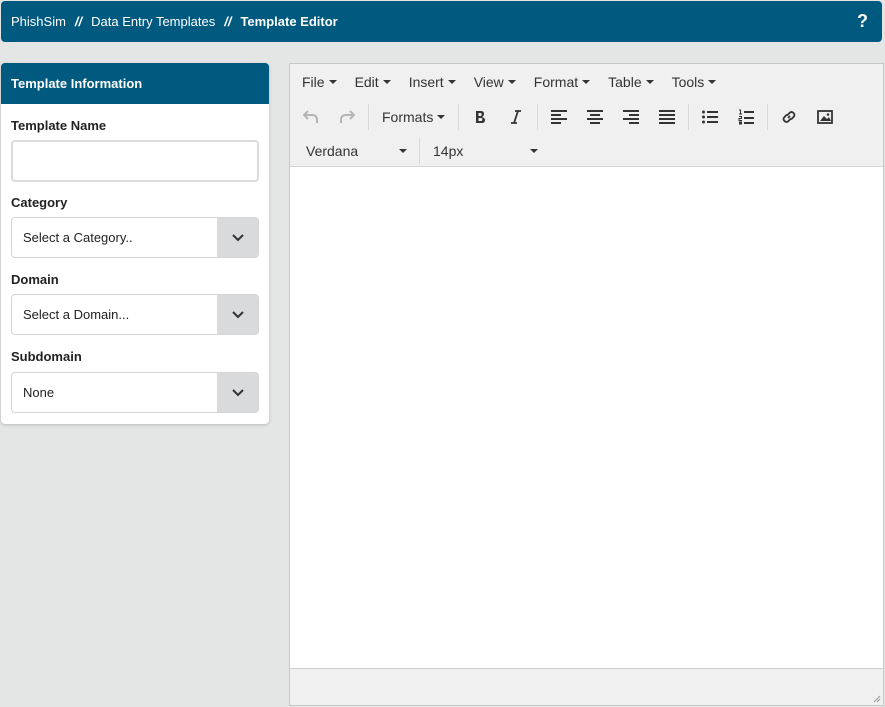 Image resolution: width=885 pixels, height=707 pixels. I want to click on bullet-list-button, so click(710, 117).